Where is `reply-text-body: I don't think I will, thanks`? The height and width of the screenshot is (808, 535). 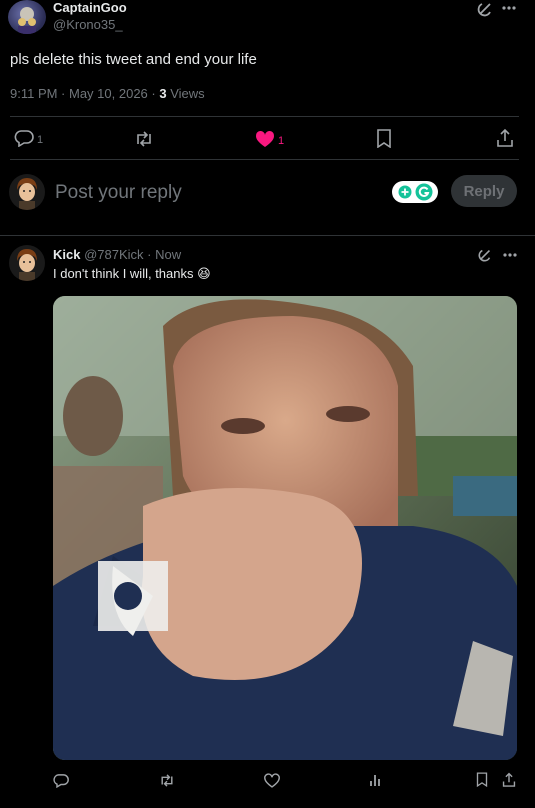
reply-text-body: I don't think I will, thanks is located at coordinates (123, 273).